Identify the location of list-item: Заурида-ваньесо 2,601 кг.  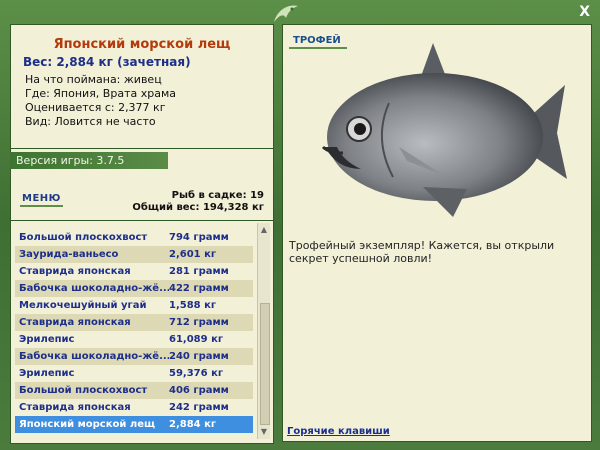
(134, 254).